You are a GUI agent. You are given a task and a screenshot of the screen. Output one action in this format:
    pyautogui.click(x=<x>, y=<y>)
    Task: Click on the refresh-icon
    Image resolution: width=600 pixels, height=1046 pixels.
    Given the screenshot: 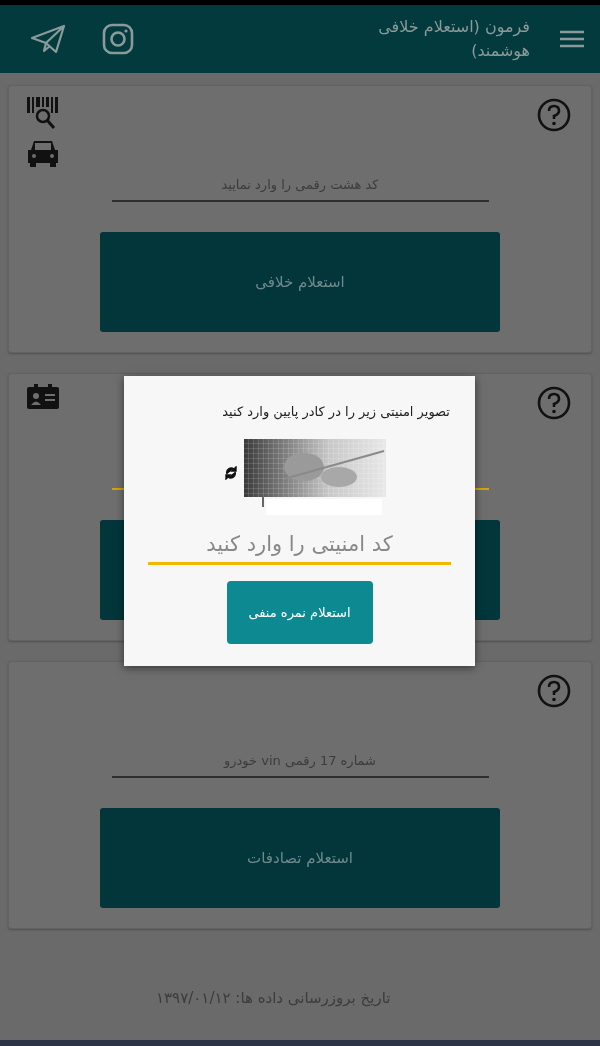 What is the action you would take?
    pyautogui.click(x=230, y=473)
    